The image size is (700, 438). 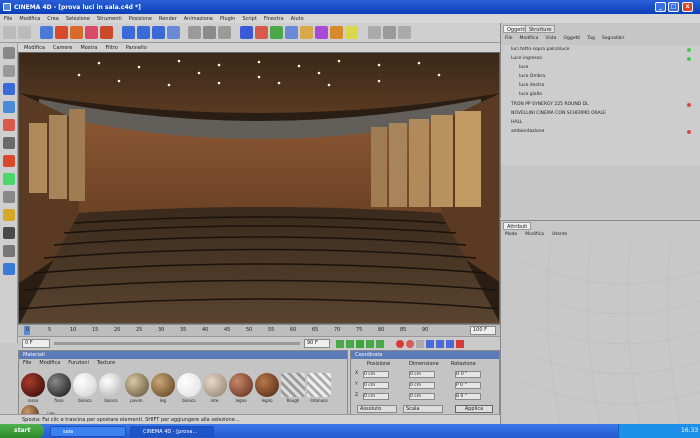 I want to click on x-axis-icon, so click(x=128, y=32).